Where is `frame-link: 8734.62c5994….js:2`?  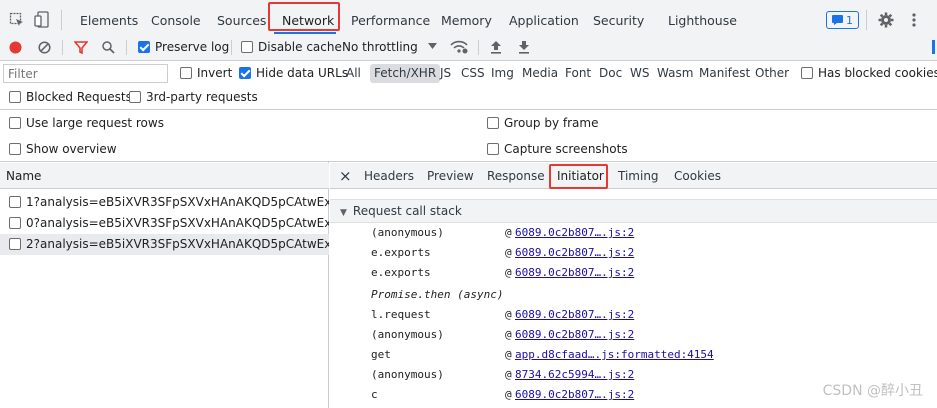
frame-link: 8734.62c5994….js:2 is located at coordinates (574, 374).